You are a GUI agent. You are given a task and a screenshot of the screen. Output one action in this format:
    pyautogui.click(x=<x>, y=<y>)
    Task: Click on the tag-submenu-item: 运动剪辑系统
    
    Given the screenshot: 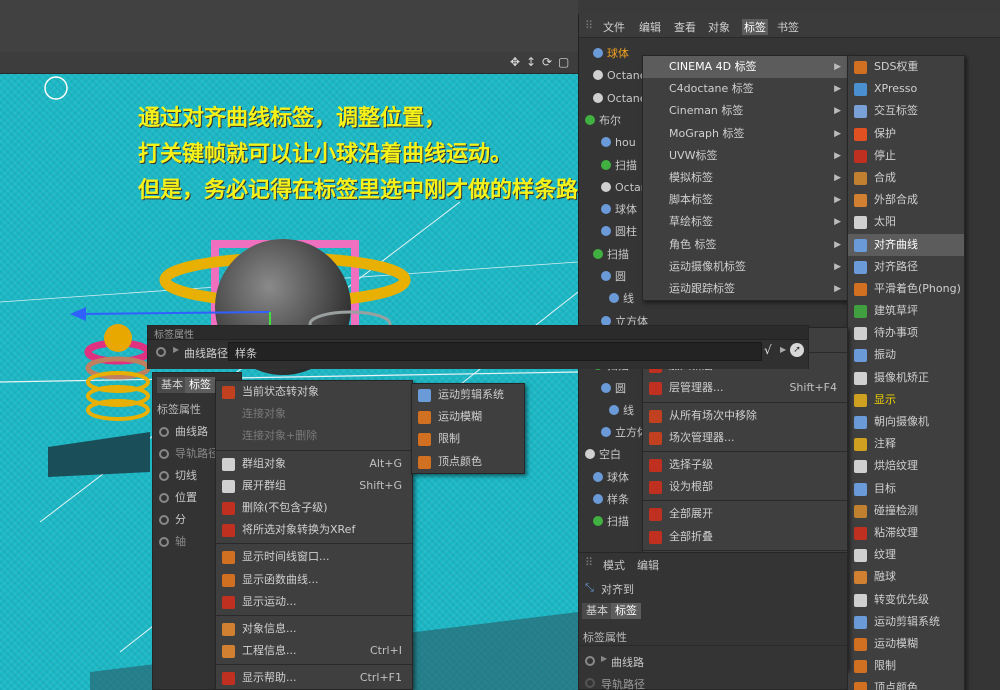 What is the action you would take?
    pyautogui.click(x=906, y=622)
    